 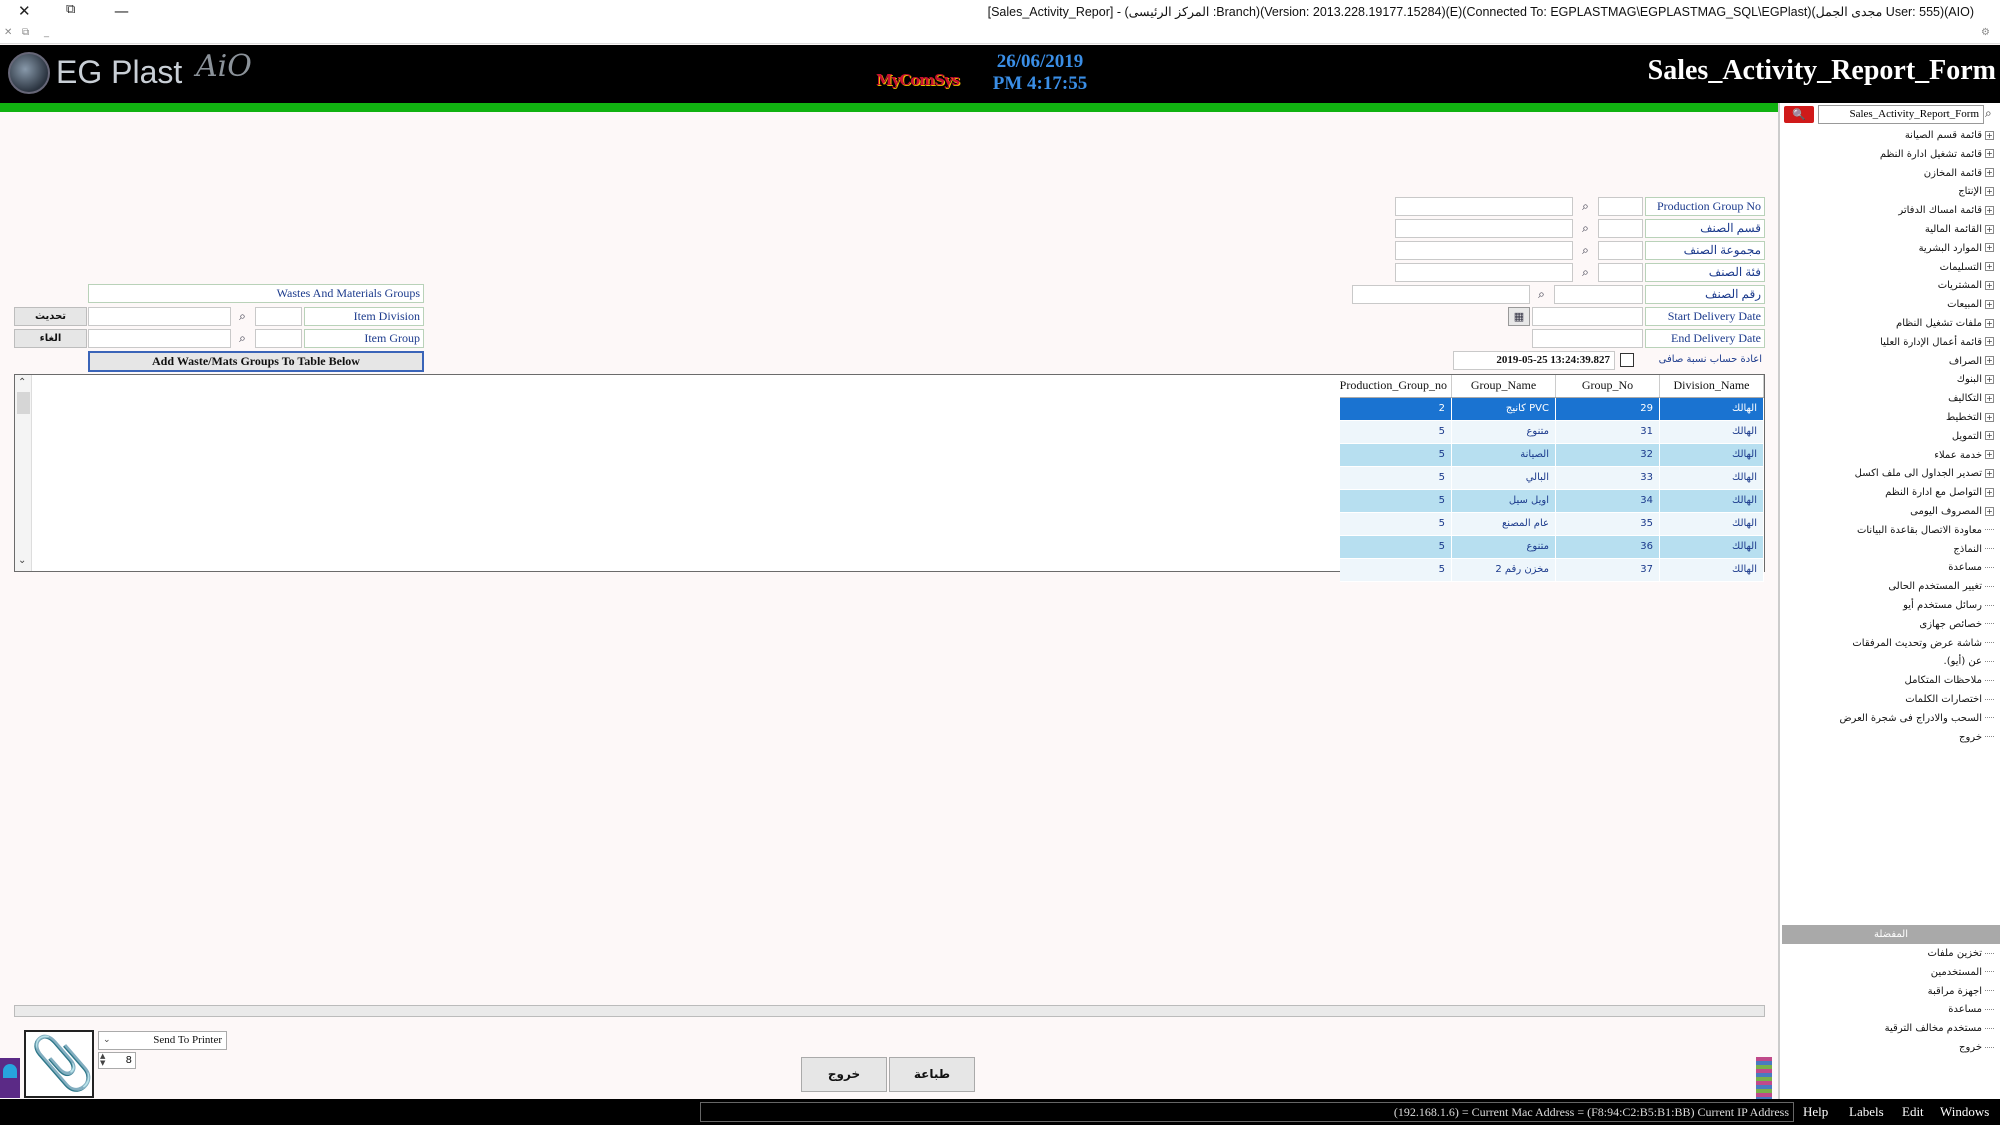 I want to click on favorite-item: خروج, so click(x=1976, y=1048).